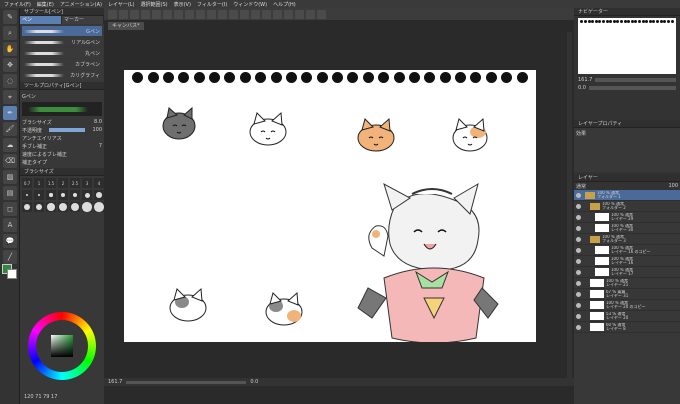 The image size is (680, 404). Describe the element at coordinates (63, 207) in the screenshot. I see `brush-size-preset: 30` at that location.